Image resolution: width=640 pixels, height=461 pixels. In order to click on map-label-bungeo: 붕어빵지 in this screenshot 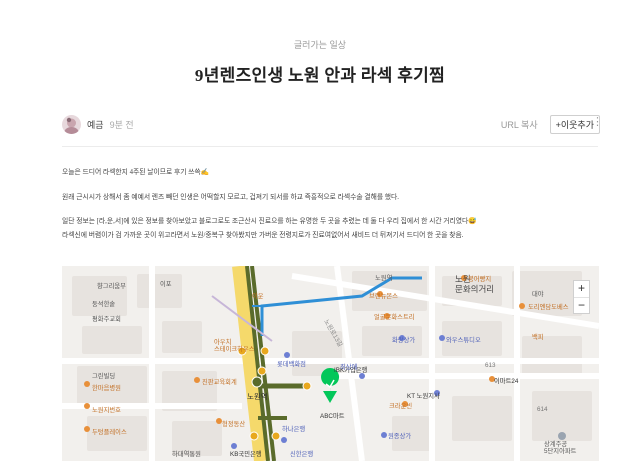, I will do `click(479, 278)`.